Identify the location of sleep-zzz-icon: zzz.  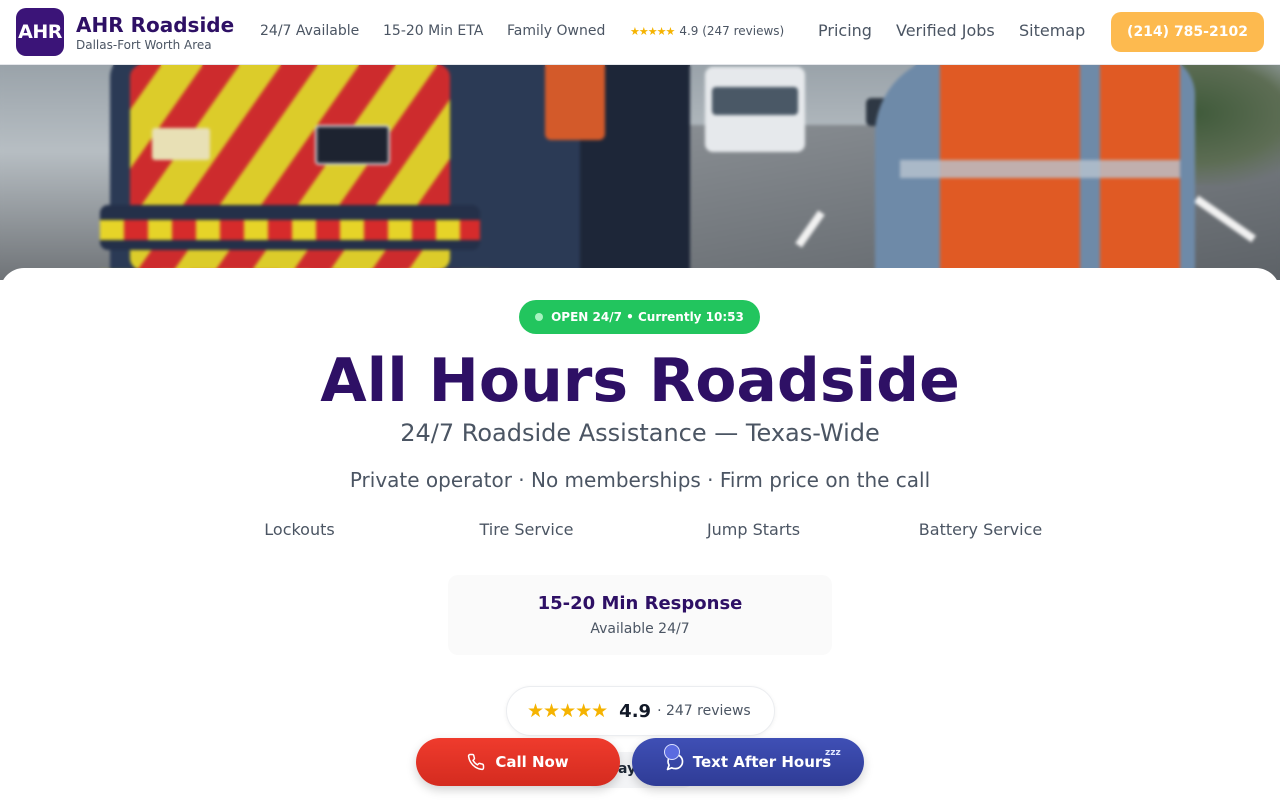
(833, 753).